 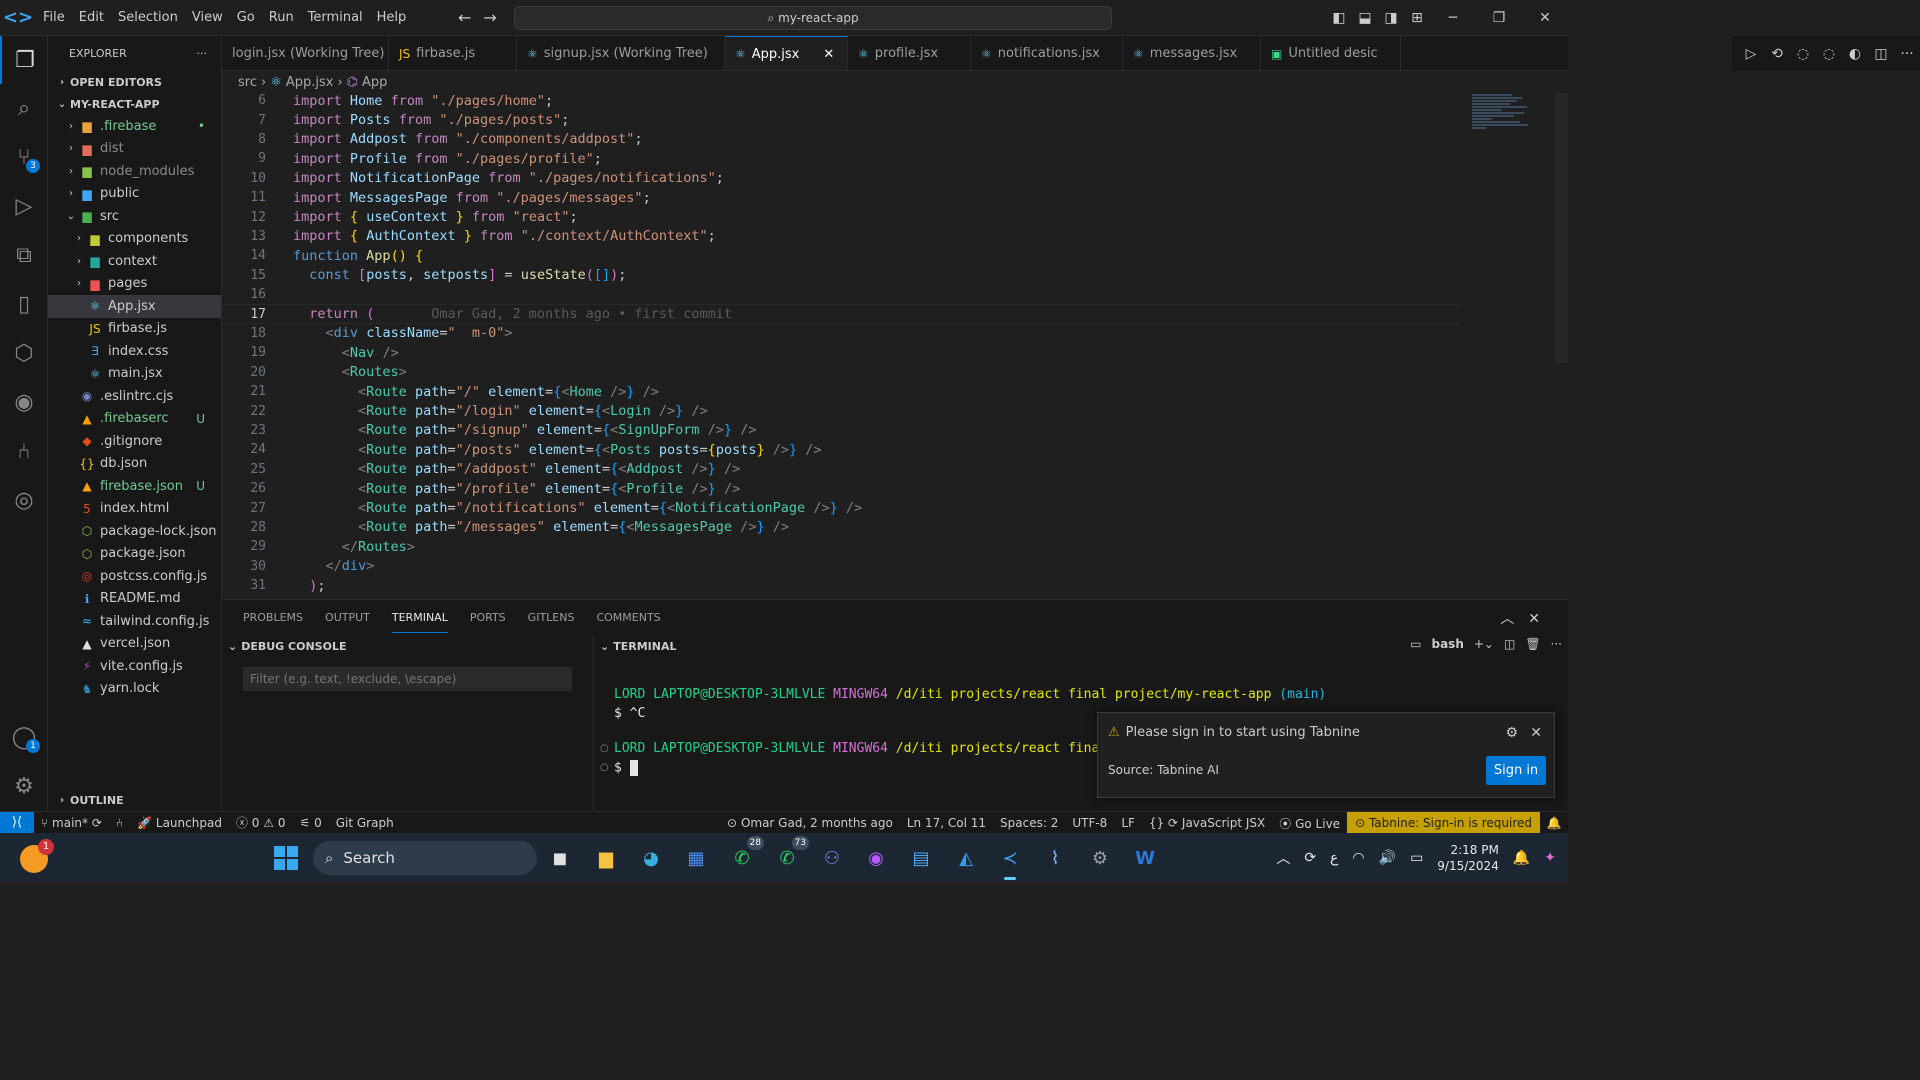 I want to click on tree-item-firebase-json: ▲ firebase.json U, so click(x=134, y=486).